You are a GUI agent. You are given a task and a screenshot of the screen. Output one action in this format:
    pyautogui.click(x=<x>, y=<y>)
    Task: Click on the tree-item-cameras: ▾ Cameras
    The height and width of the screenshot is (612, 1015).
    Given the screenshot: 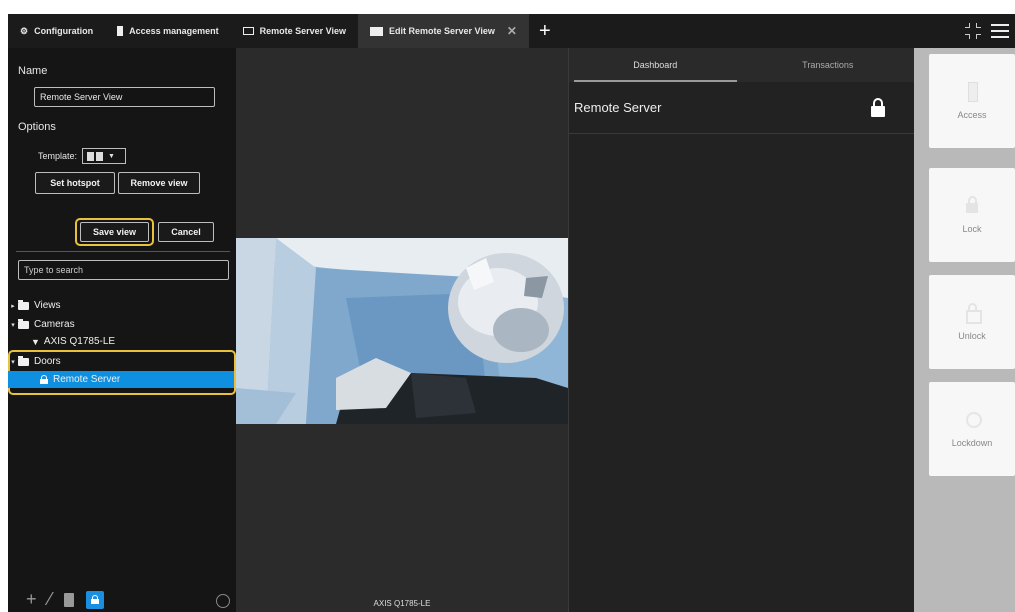 What is the action you would take?
    pyautogui.click(x=122, y=324)
    